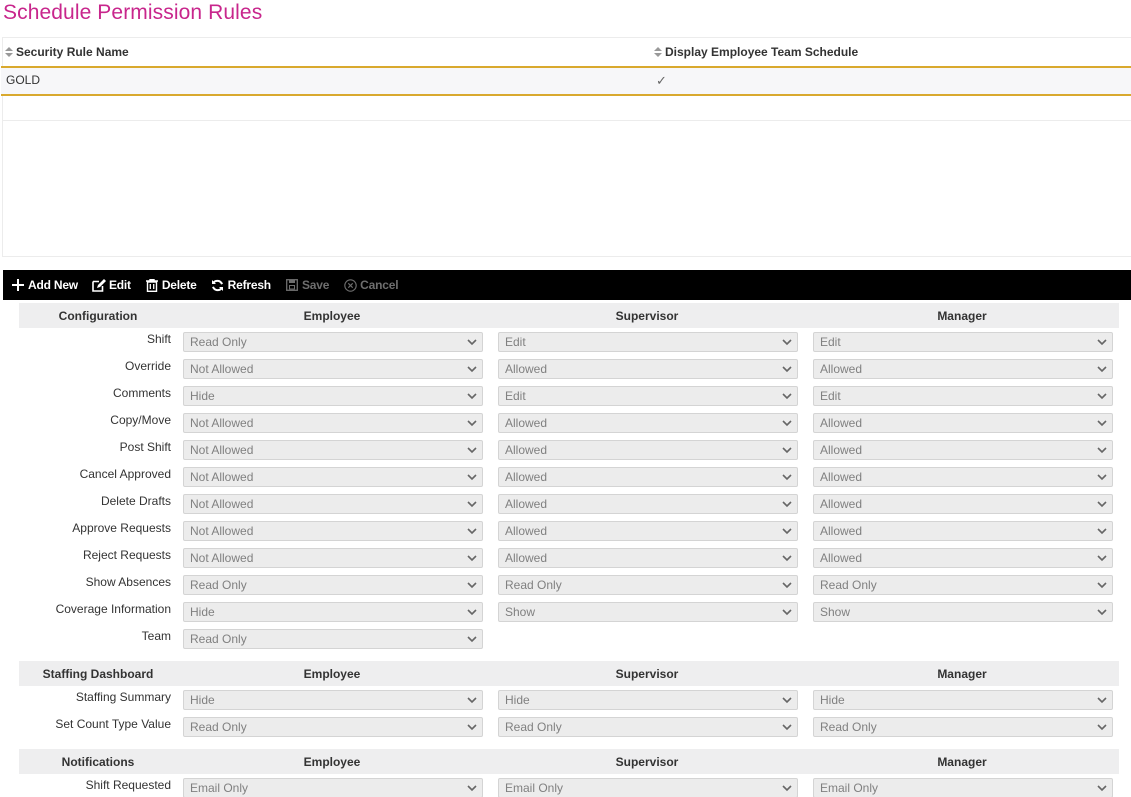  Describe the element at coordinates (963, 558) in the screenshot. I see `reject-requests-manager-select: Allowed` at that location.